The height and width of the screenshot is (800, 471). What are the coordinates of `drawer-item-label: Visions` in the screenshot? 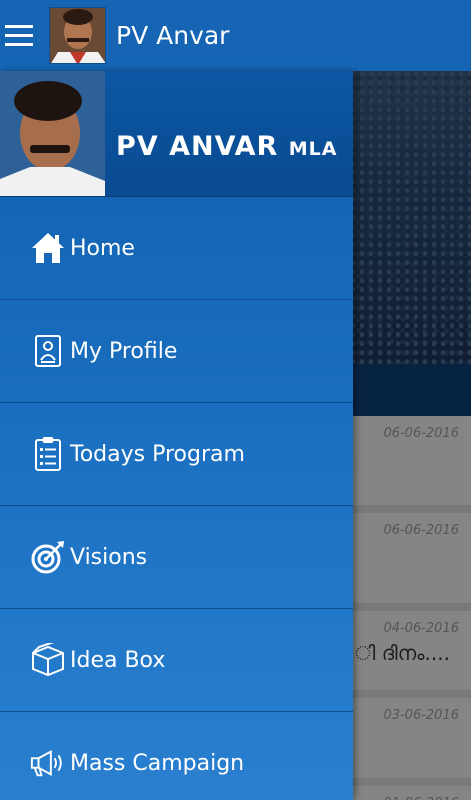 It's located at (109, 557).